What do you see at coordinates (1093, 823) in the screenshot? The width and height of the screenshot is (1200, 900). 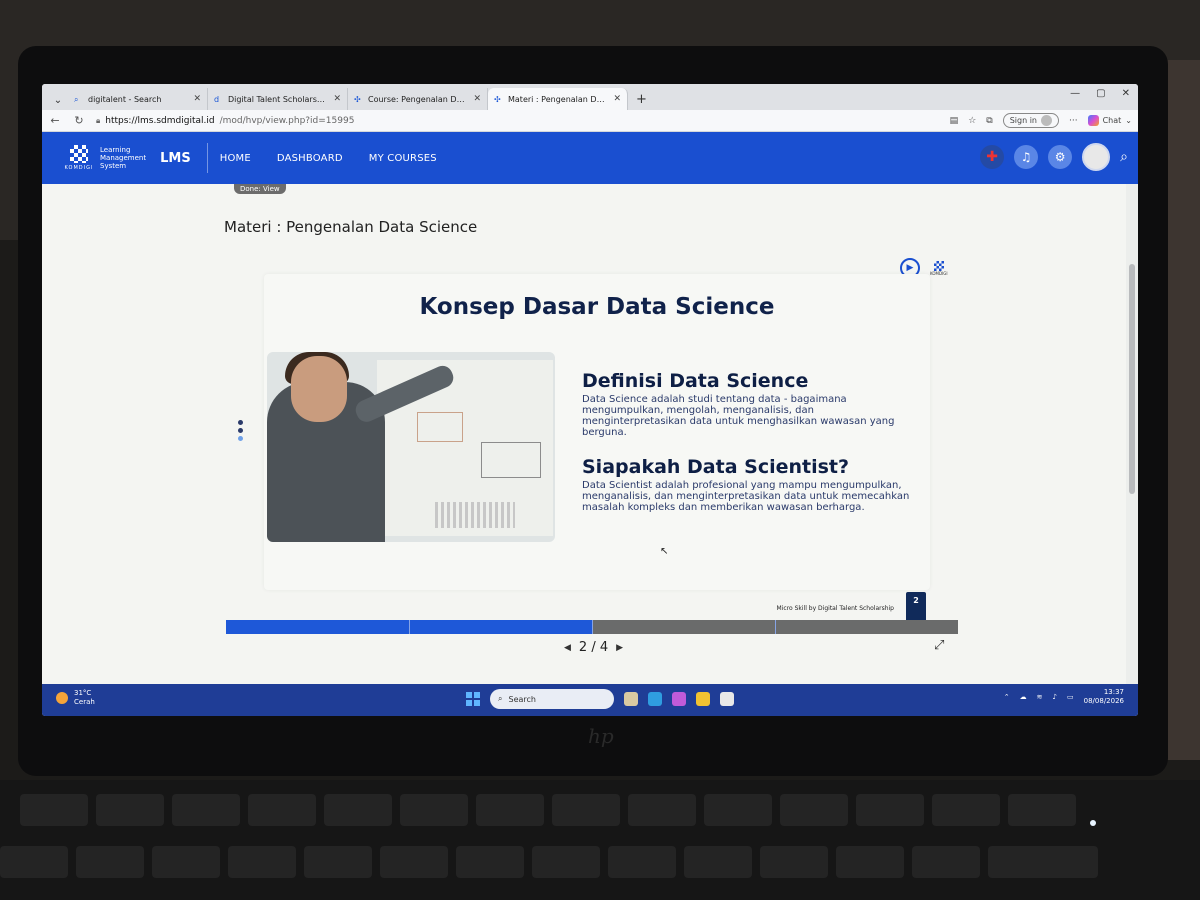 I see `power-led` at bounding box center [1093, 823].